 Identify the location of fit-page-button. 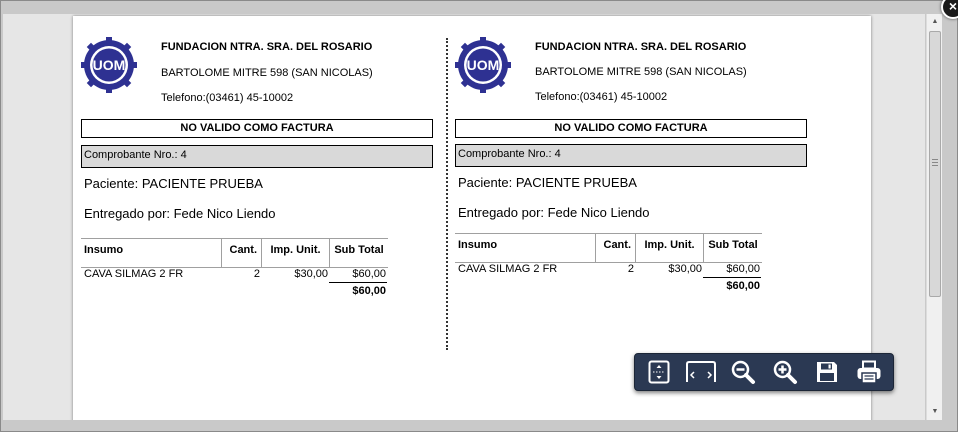
(659, 372).